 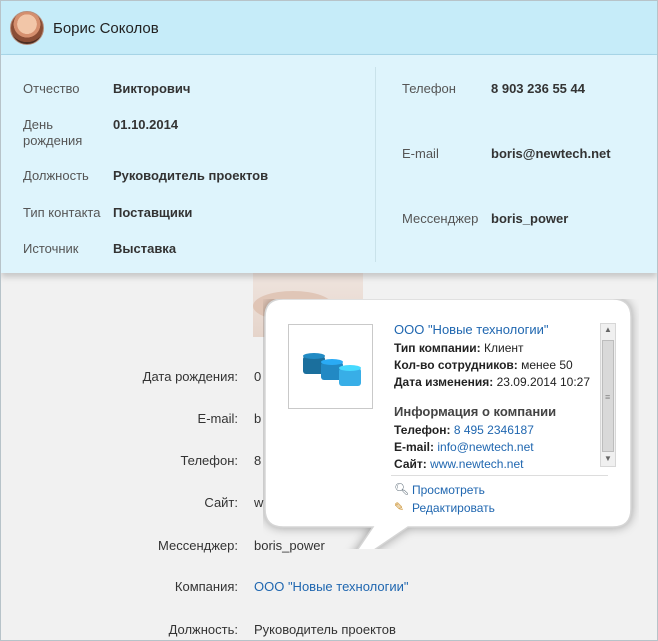 What do you see at coordinates (259, 502) in the screenshot?
I see `detail-site-value: w` at bounding box center [259, 502].